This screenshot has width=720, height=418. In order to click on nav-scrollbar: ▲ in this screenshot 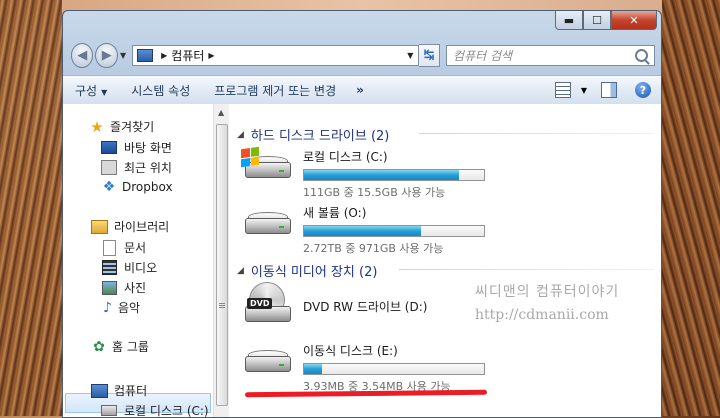, I will do `click(221, 260)`.